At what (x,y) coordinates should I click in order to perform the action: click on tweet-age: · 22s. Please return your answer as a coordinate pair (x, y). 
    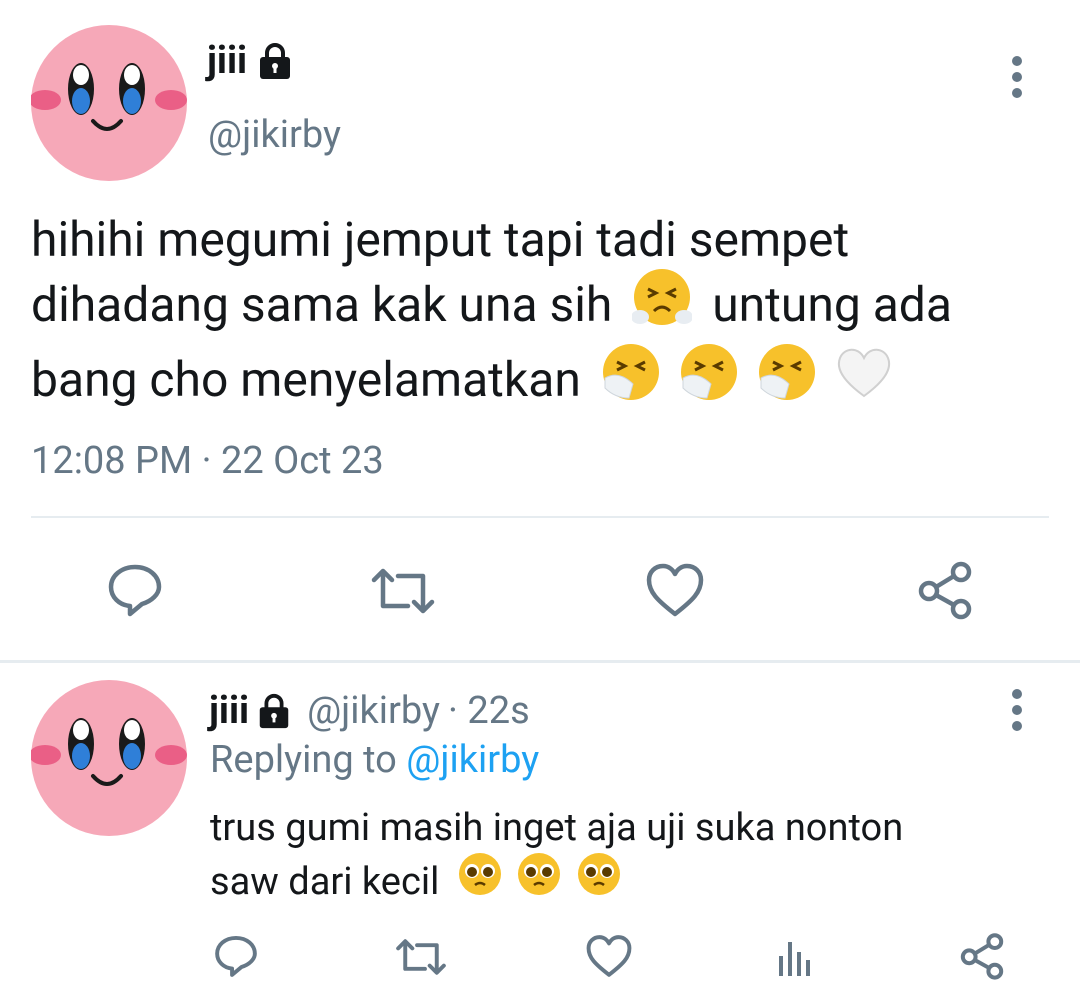
    Looking at the image, I should click on (489, 711).